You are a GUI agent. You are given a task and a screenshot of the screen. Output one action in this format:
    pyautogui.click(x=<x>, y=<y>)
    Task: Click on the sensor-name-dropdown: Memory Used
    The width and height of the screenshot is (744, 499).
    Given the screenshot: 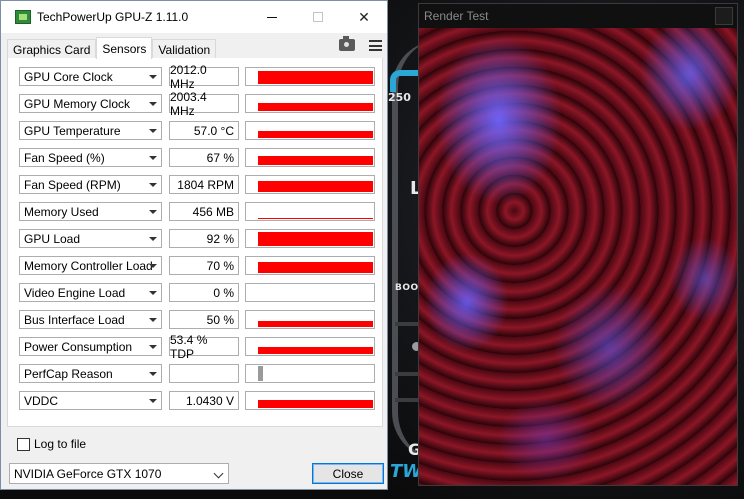 What is the action you would take?
    pyautogui.click(x=90, y=211)
    